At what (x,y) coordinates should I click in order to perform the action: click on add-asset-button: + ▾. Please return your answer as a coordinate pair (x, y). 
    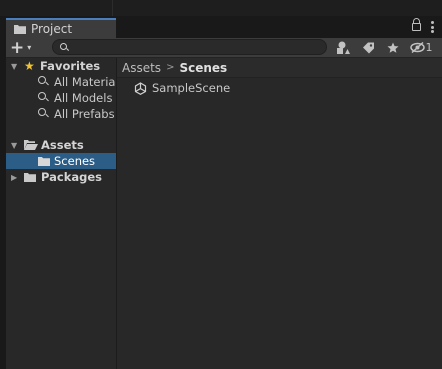
    Looking at the image, I should click on (20, 47).